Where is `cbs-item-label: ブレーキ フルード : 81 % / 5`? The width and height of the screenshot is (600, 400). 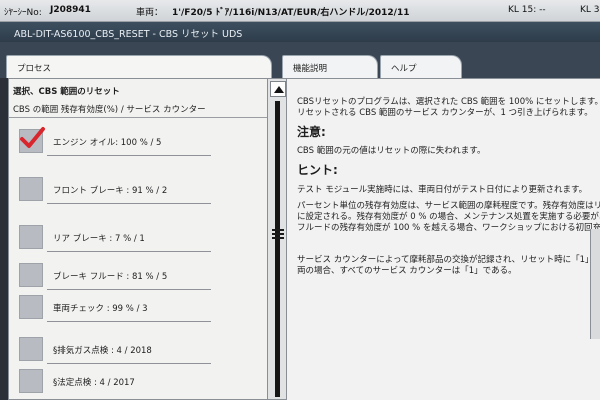
cbs-item-label: ブレーキ フルード : 81 % / 5 is located at coordinates (110, 277).